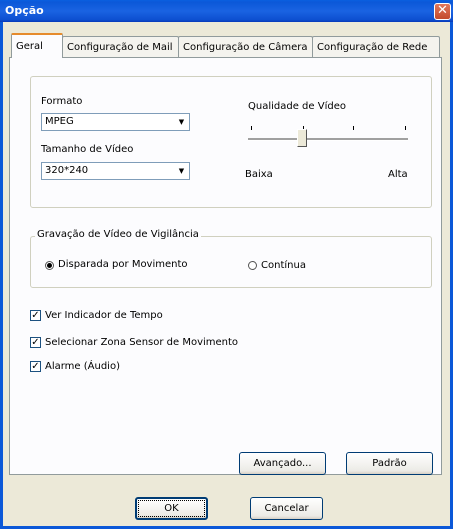 This screenshot has width=453, height=529. I want to click on default-button: Padrão, so click(389, 463).